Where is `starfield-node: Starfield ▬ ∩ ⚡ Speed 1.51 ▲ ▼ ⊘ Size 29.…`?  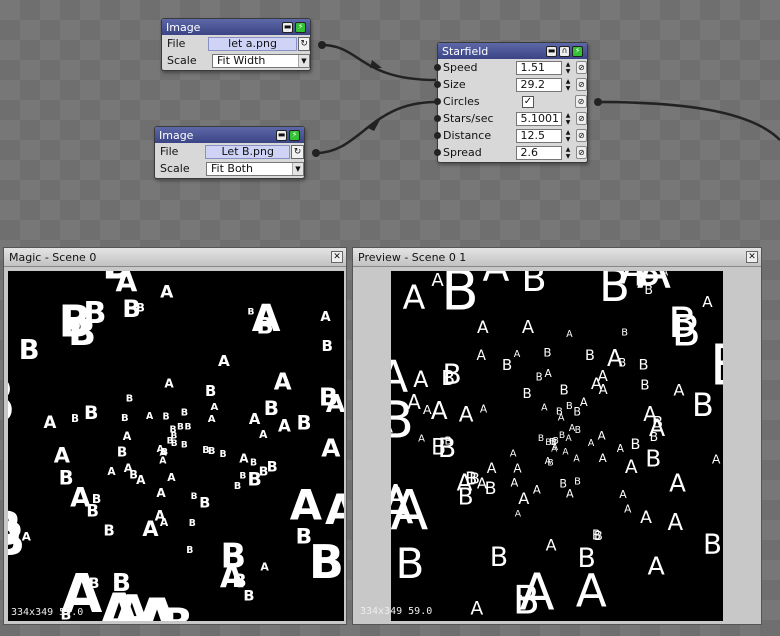
starfield-node: Starfield ▬ ∩ ⚡ Speed 1.51 ▲ ▼ ⊘ Size 29.… is located at coordinates (511, 102).